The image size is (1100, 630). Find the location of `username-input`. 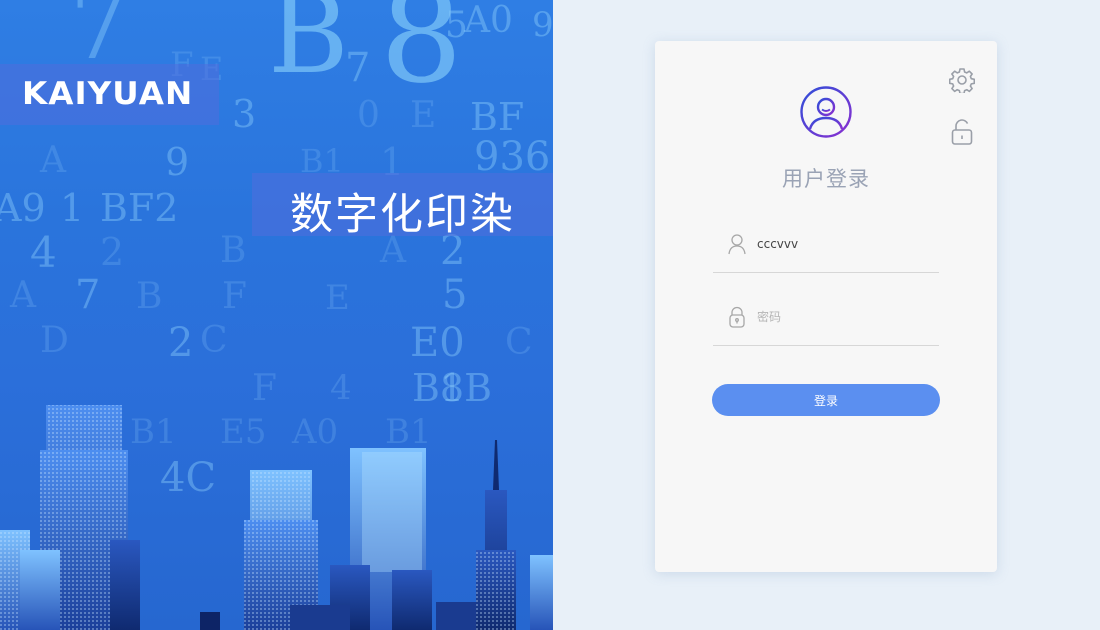

username-input is located at coordinates (842, 244).